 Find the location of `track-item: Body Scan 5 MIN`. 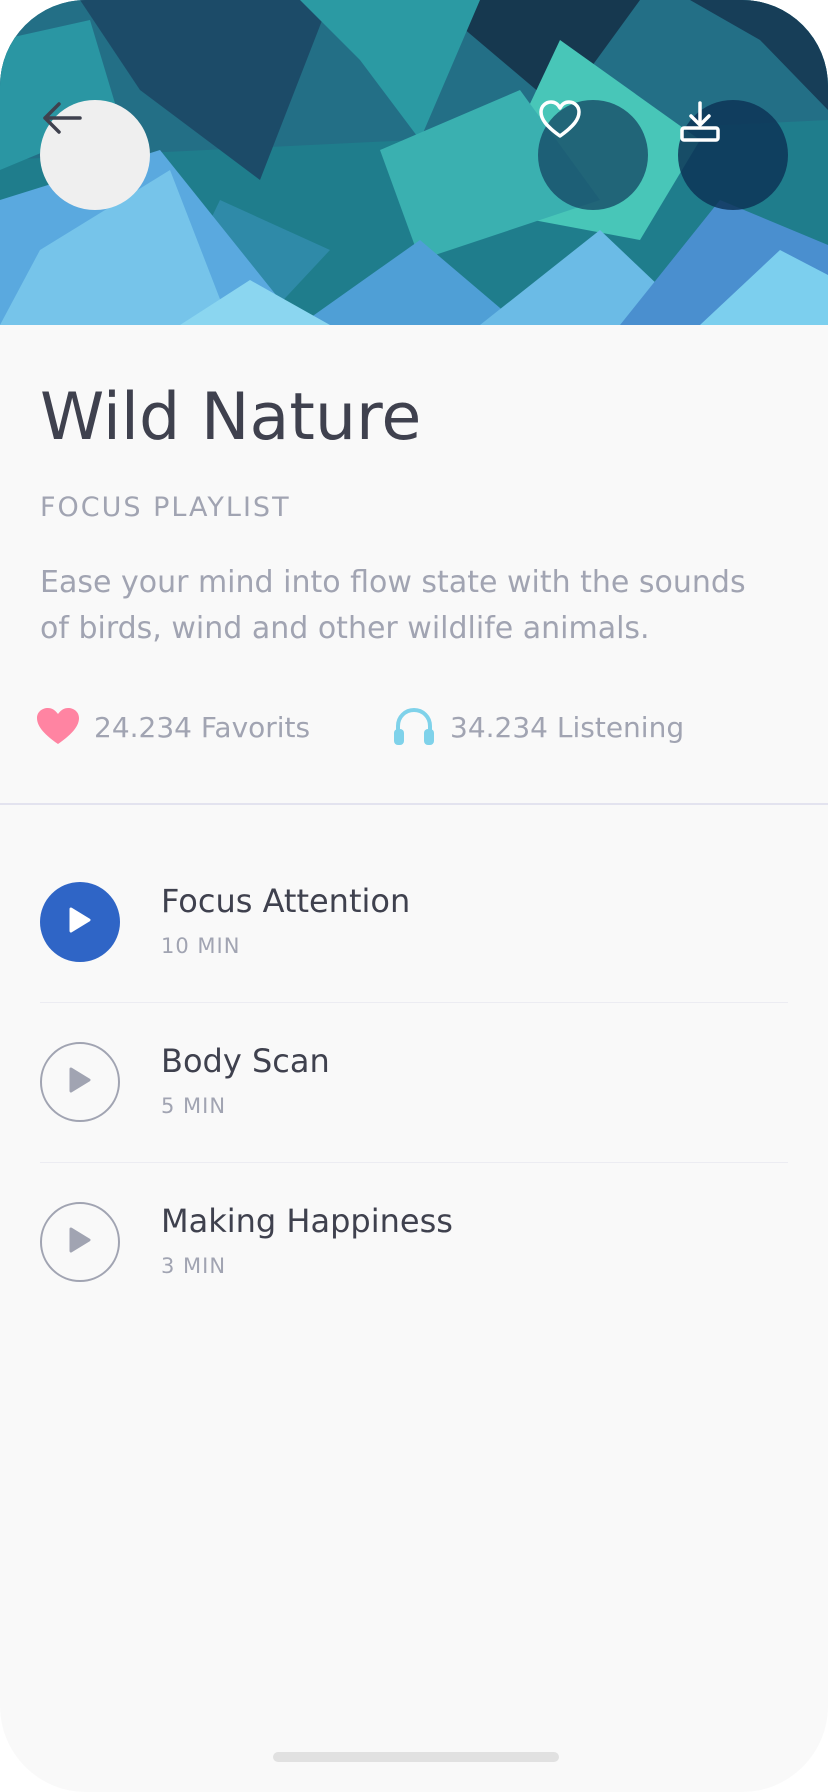

track-item: Body Scan 5 MIN is located at coordinates (414, 1082).